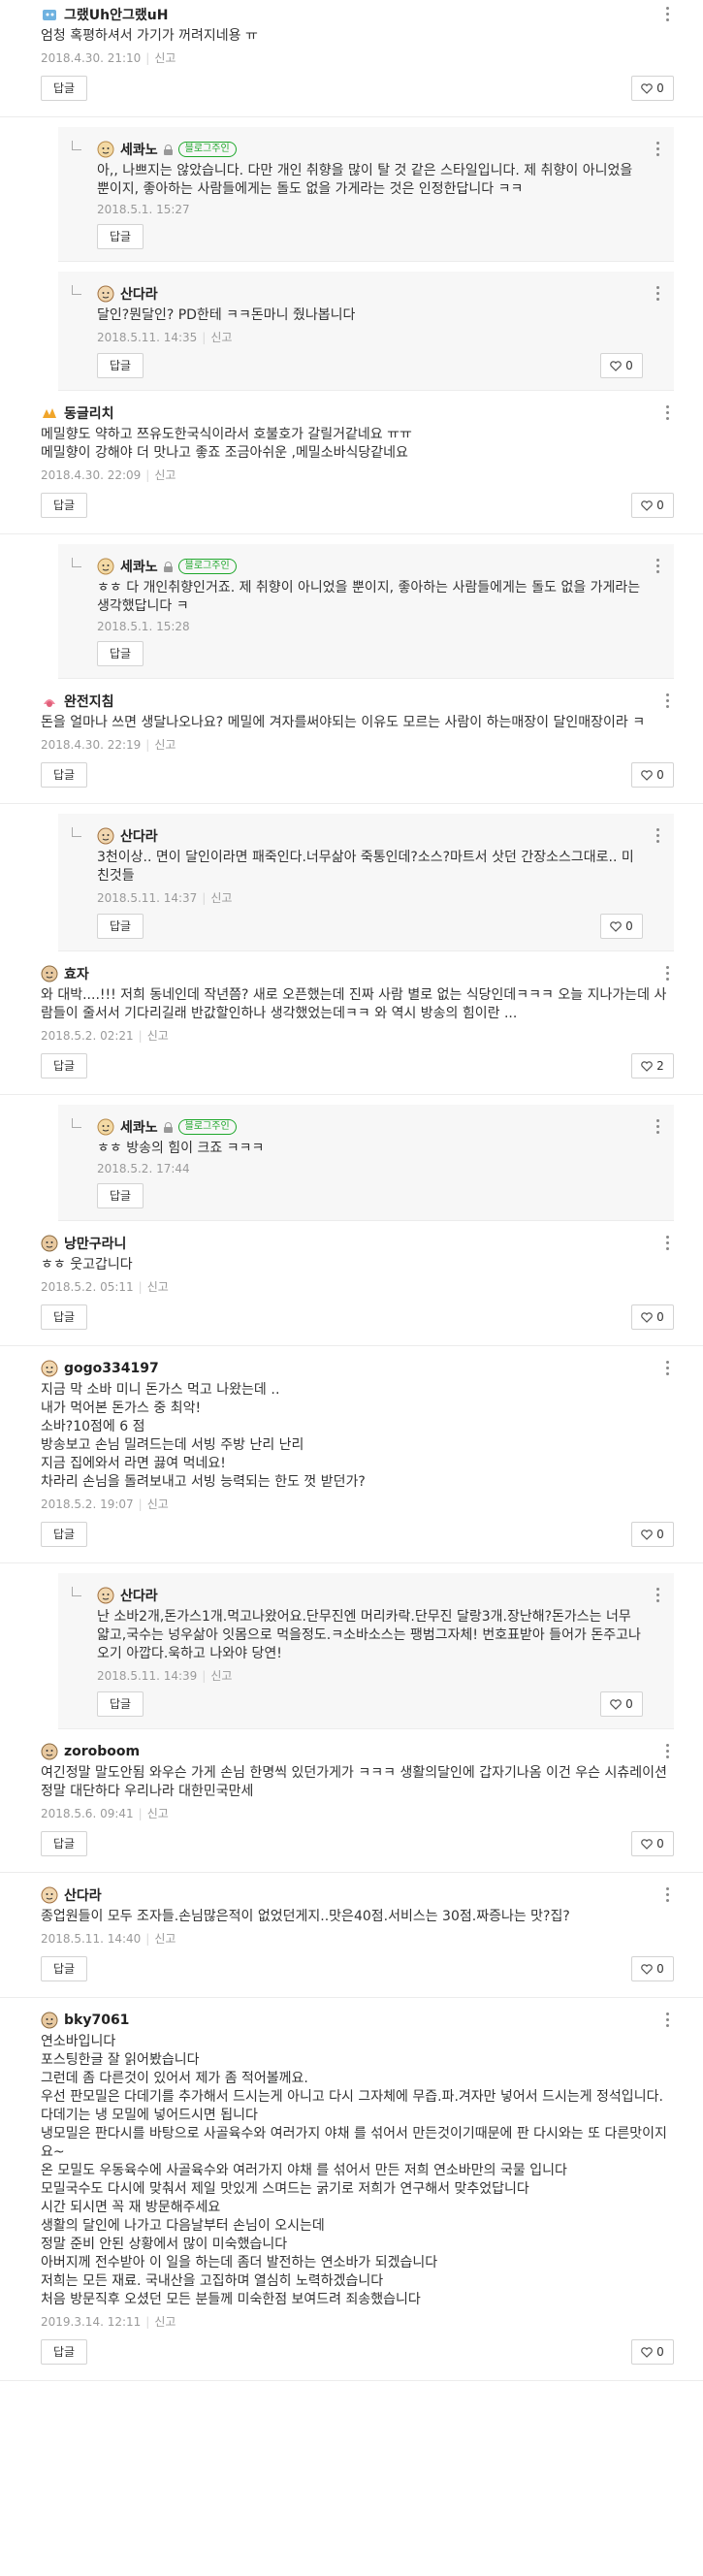 Image resolution: width=703 pixels, height=2576 pixels. Describe the element at coordinates (83, 1895) in the screenshot. I see `comment-author: 산다라` at that location.